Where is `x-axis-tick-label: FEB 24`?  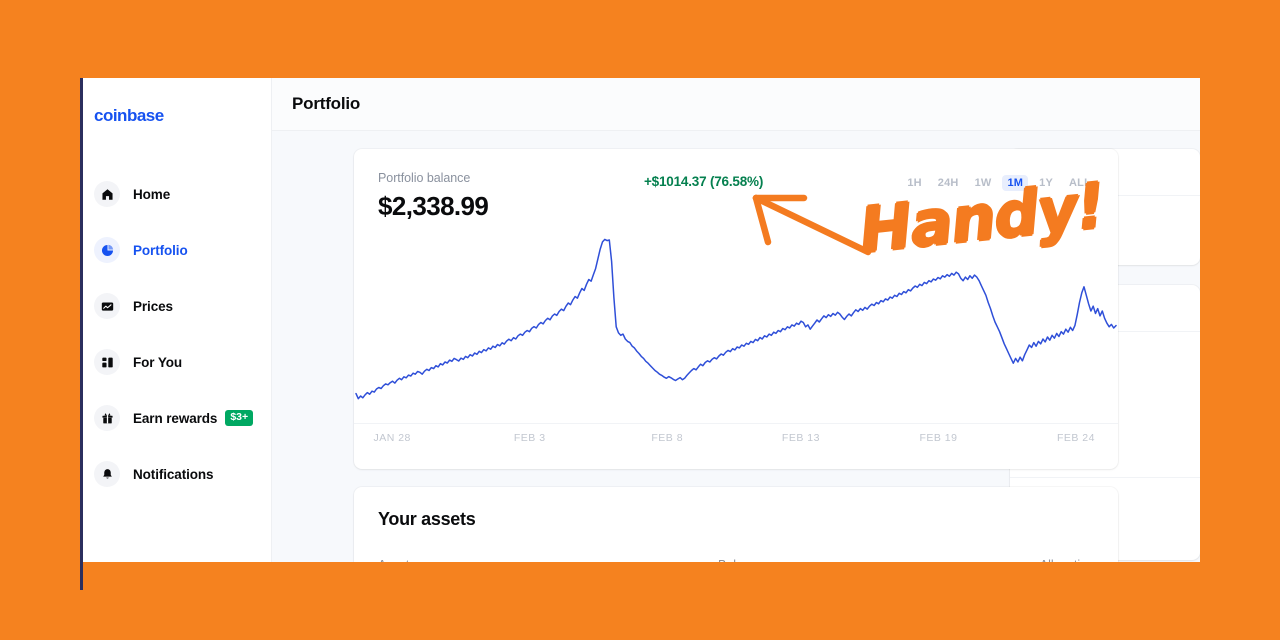
x-axis-tick-label: FEB 24 is located at coordinates (1075, 438).